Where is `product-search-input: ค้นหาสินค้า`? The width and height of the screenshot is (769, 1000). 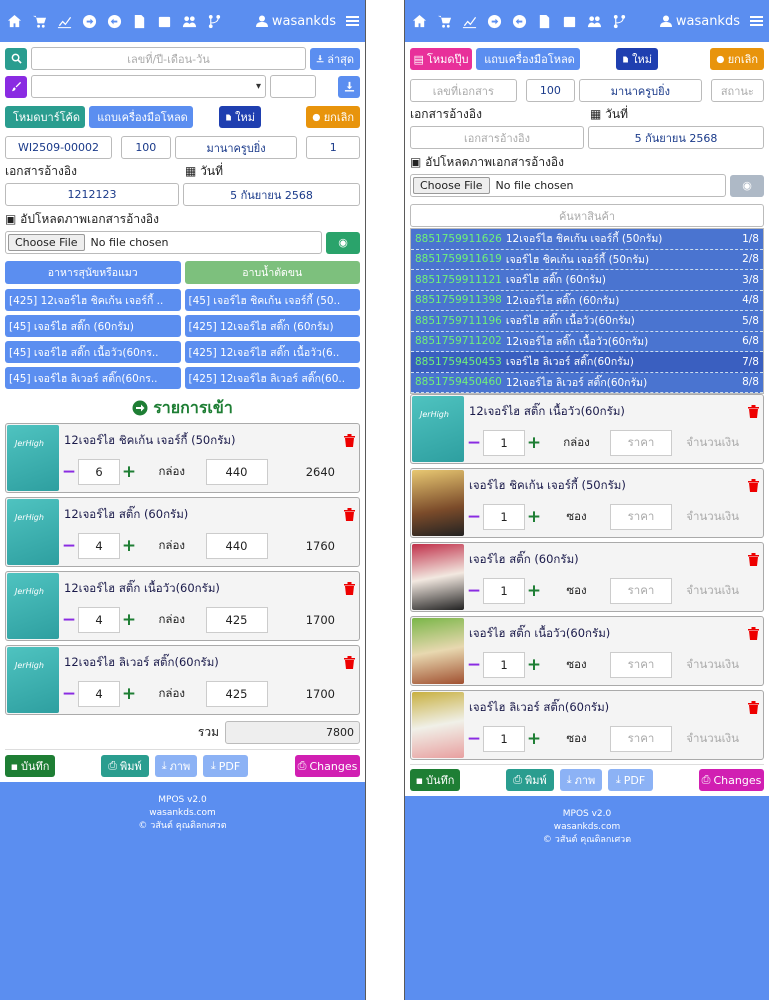
product-search-input: ค้นหาสินค้า is located at coordinates (587, 215).